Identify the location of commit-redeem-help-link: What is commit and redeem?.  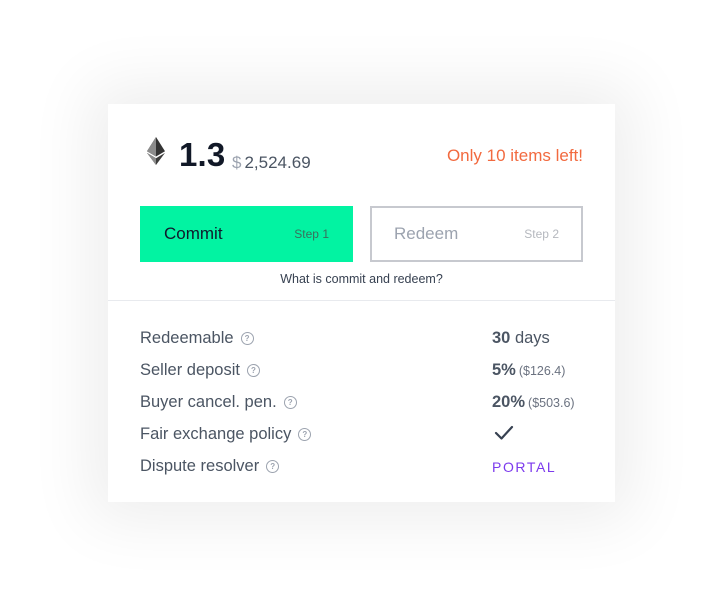
(361, 279).